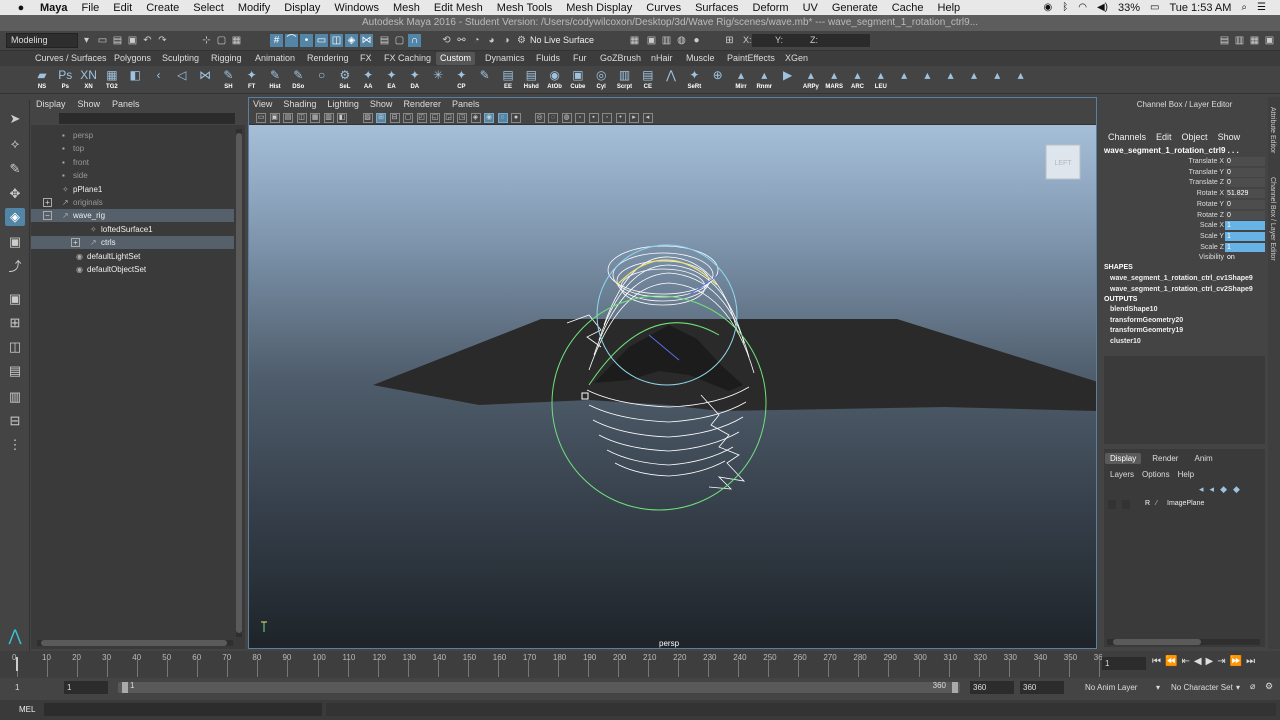 Image resolution: width=1280 pixels, height=720 pixels. I want to click on range-end-handle, so click(955, 687).